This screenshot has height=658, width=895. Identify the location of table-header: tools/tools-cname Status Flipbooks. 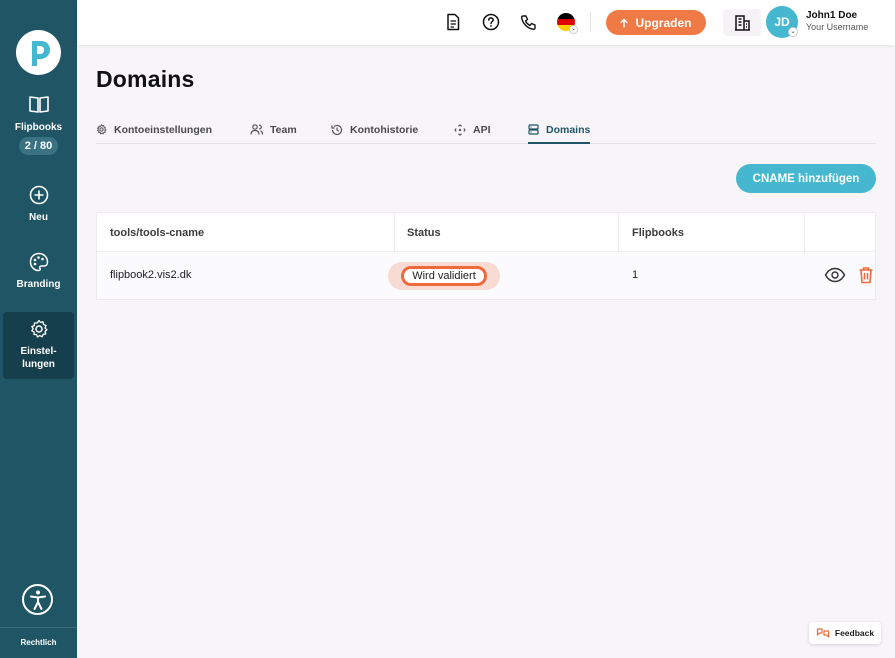
(486, 232).